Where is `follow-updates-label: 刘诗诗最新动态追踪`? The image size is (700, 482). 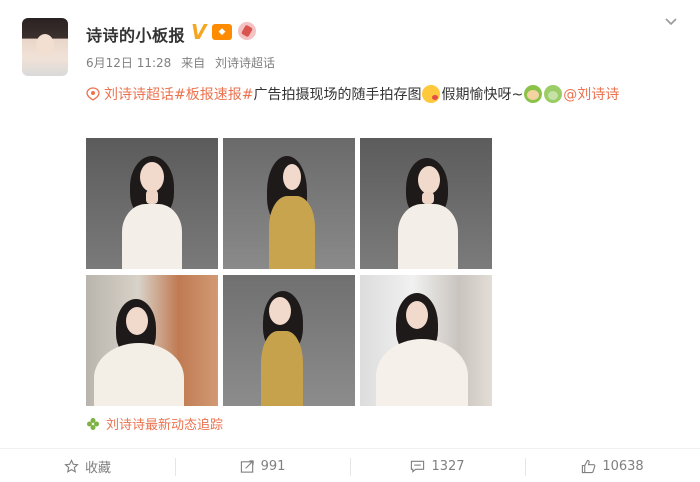 follow-updates-label: 刘诗诗最新动态追踪 is located at coordinates (165, 425).